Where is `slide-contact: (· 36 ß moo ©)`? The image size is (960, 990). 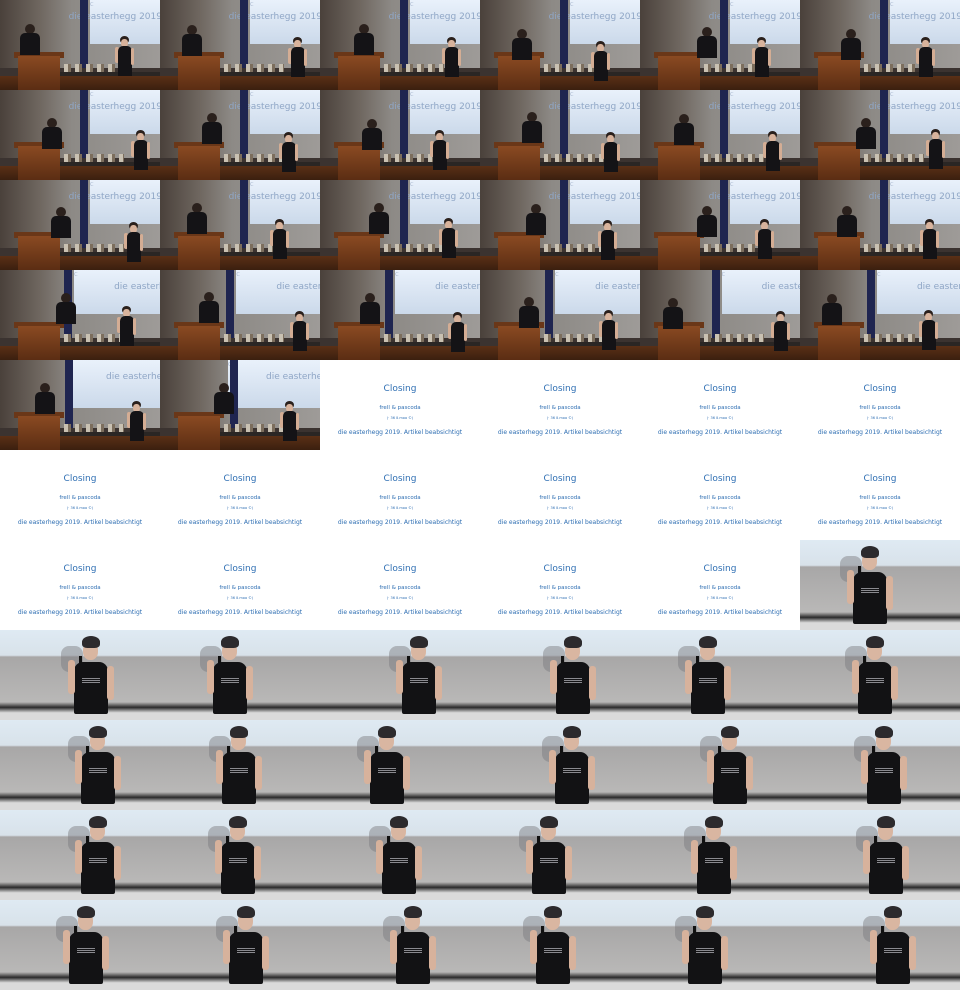 slide-contact: (· 36 ß moo ©) is located at coordinates (400, 598).